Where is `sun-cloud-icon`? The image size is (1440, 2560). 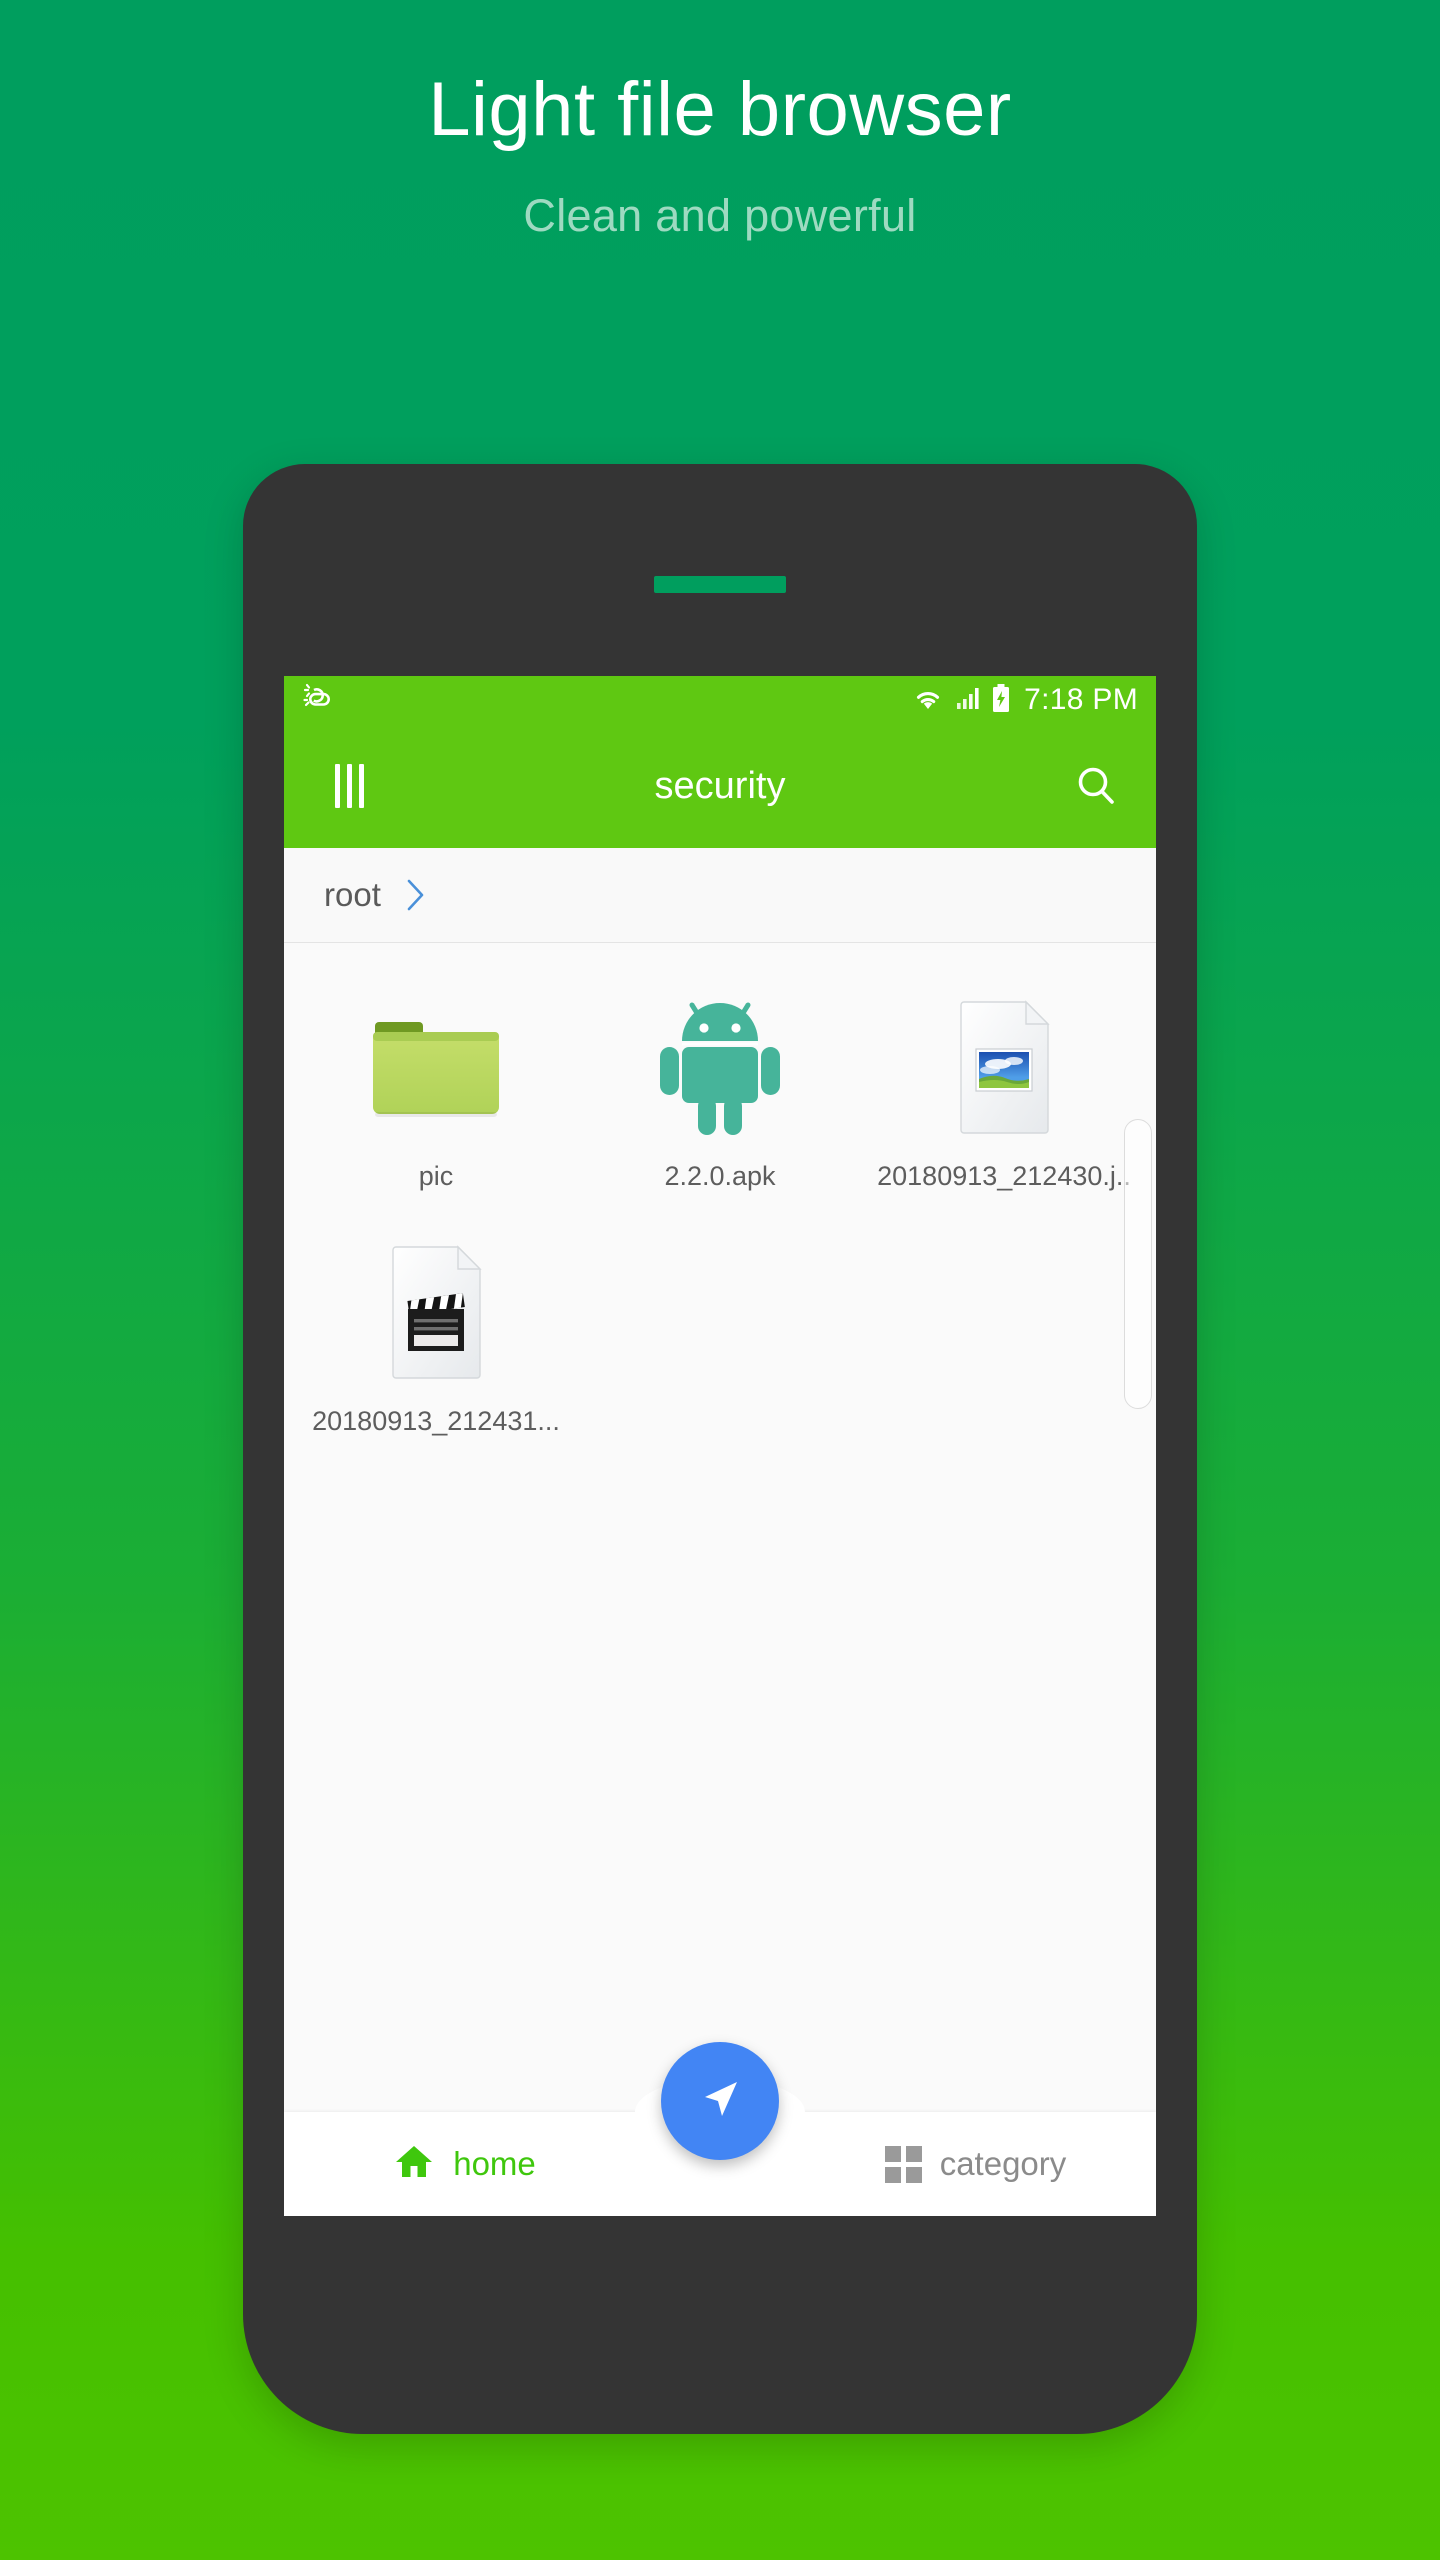 sun-cloud-icon is located at coordinates (319, 700).